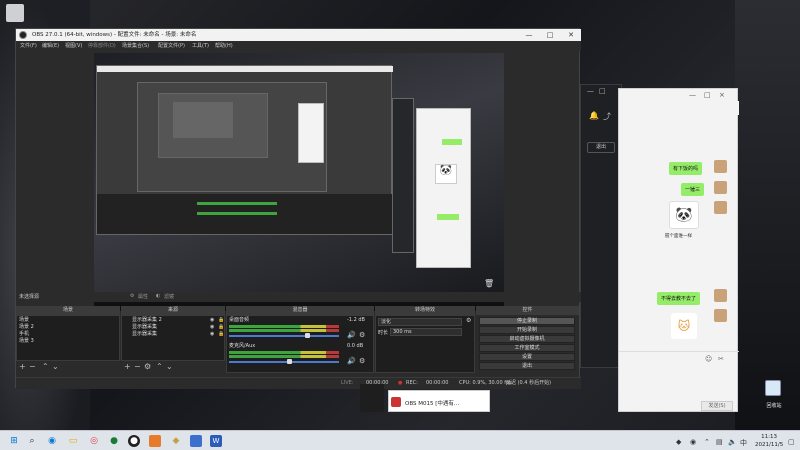 This screenshot has width=800, height=450. What do you see at coordinates (448, 217) in the screenshot?
I see `nested-bubble` at bounding box center [448, 217].